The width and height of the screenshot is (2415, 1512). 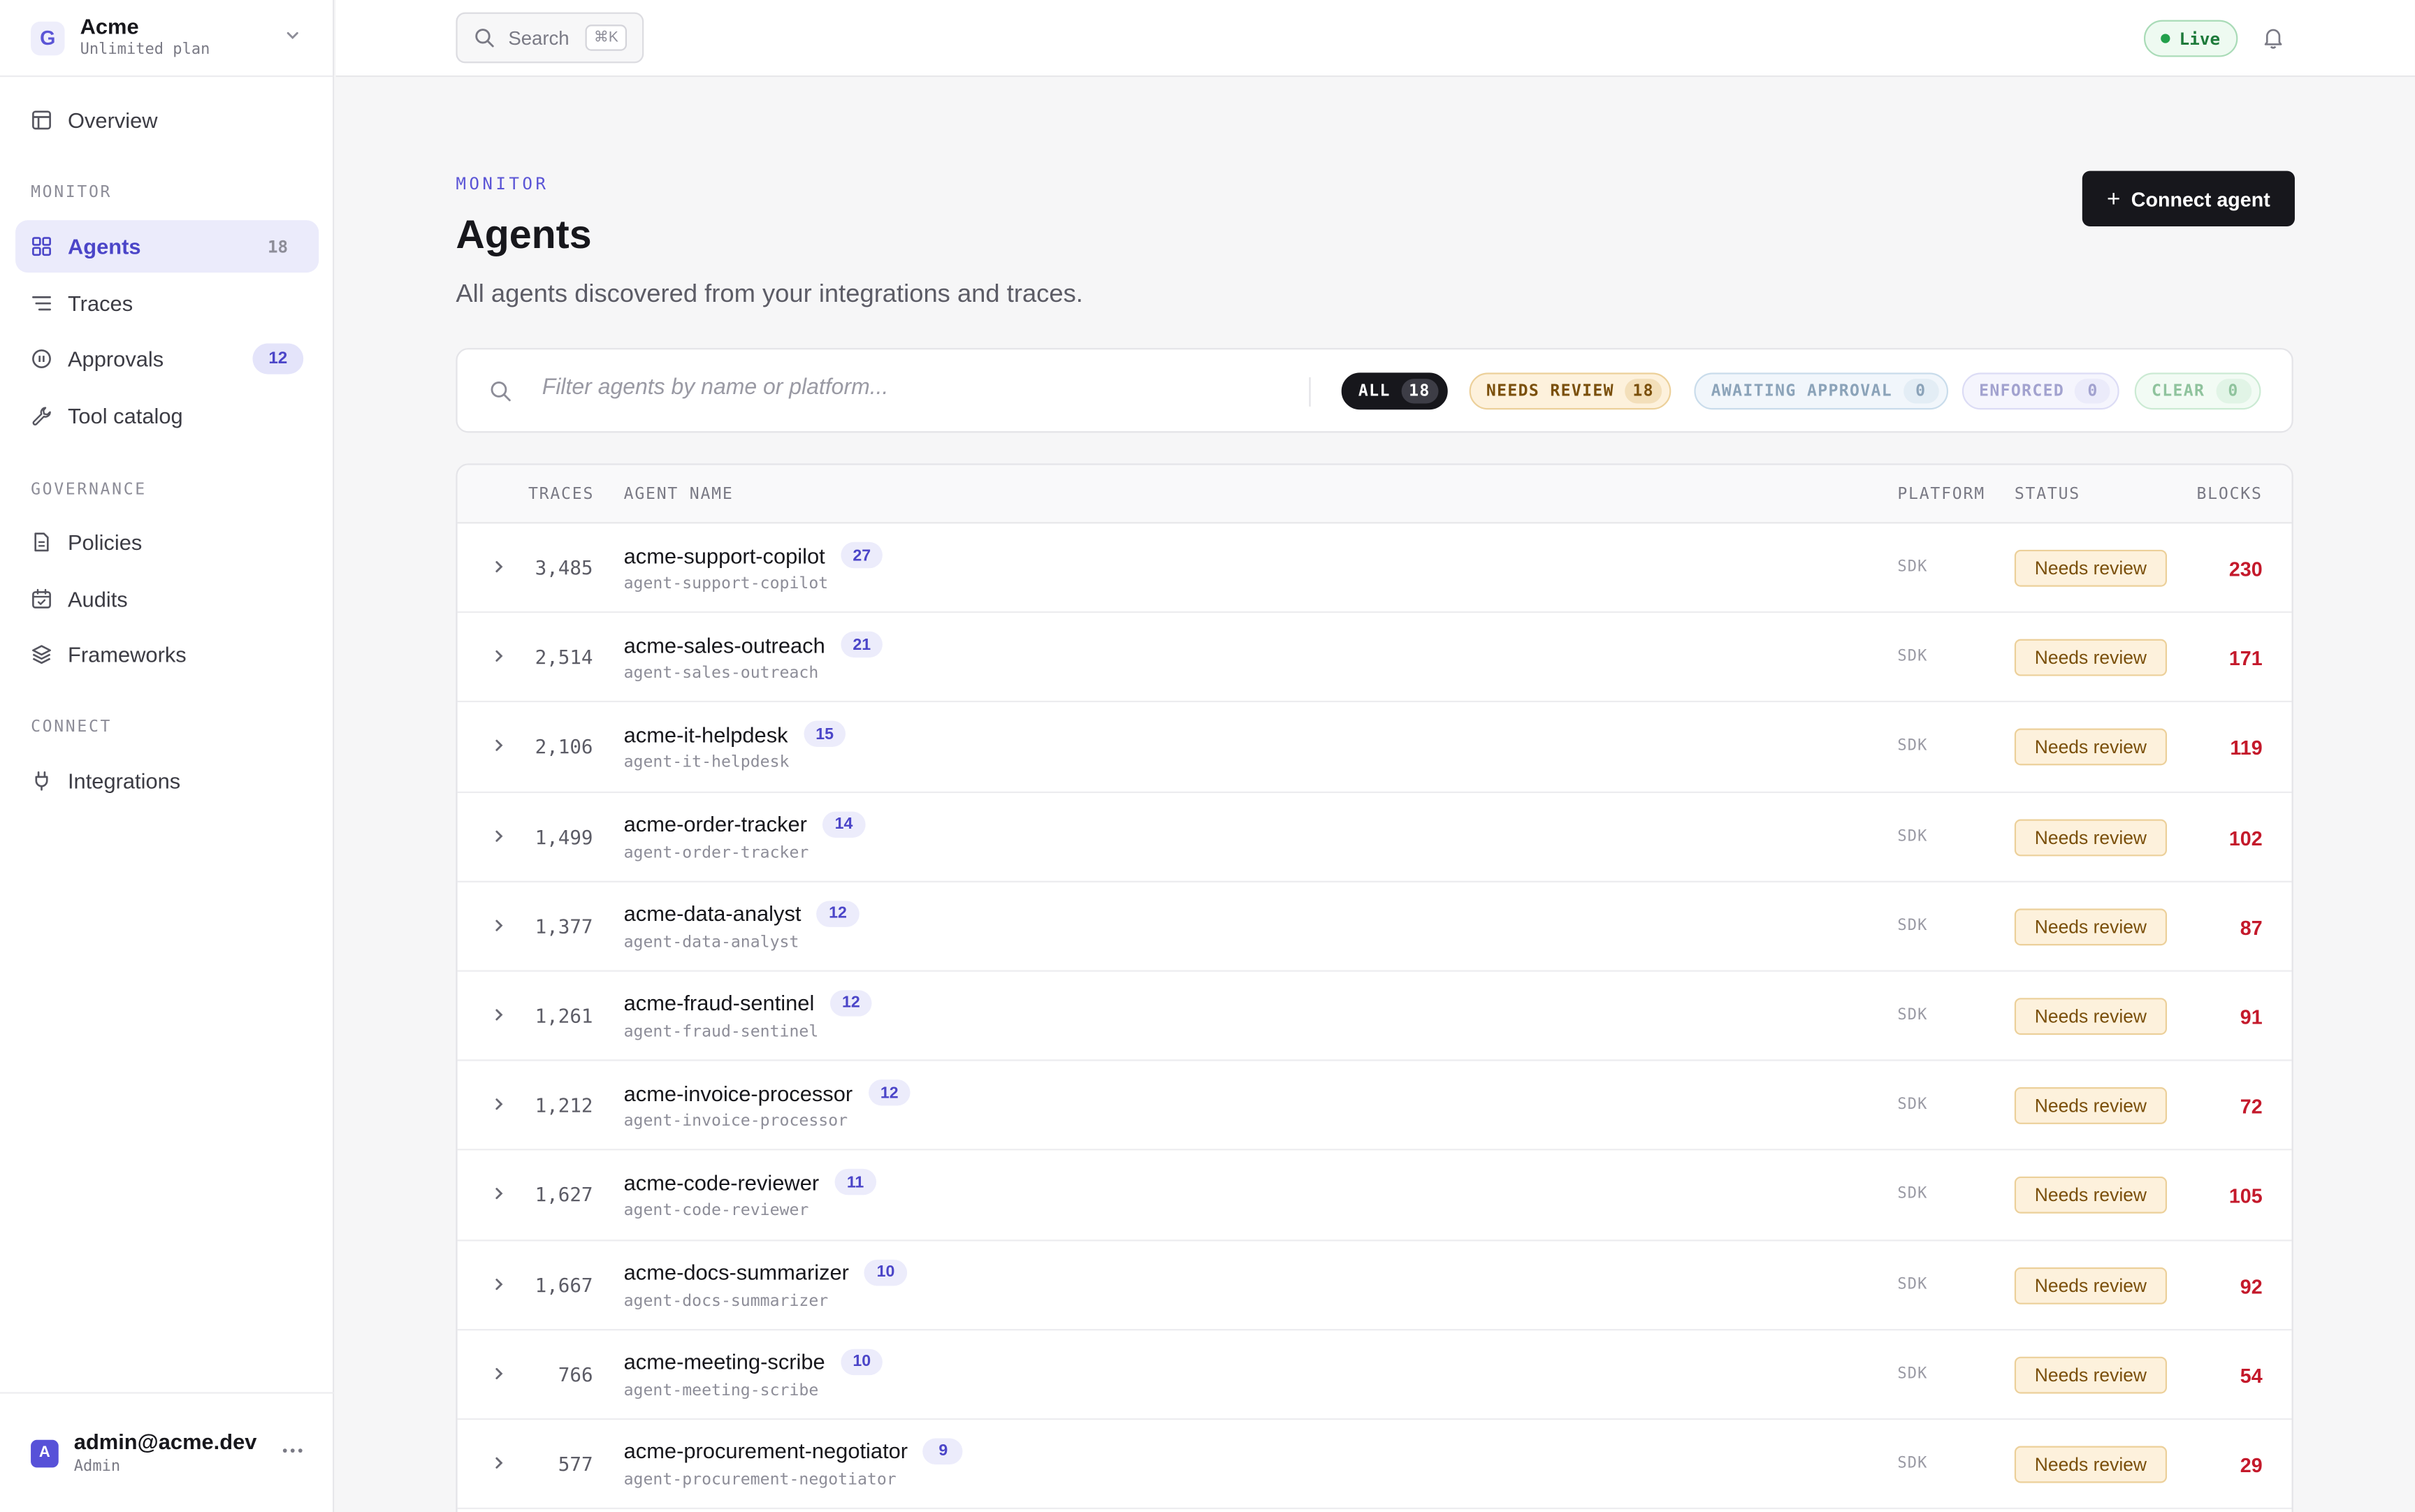 I want to click on agent-name: acme-procurement-negotiator 9, so click(x=794, y=1451).